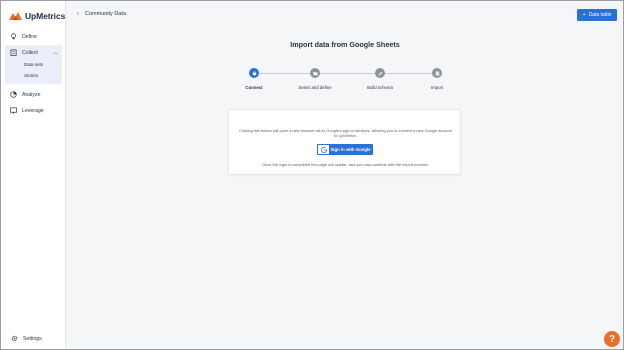 The image size is (624, 350). I want to click on breadcrumb-title: Community Data, so click(105, 14).